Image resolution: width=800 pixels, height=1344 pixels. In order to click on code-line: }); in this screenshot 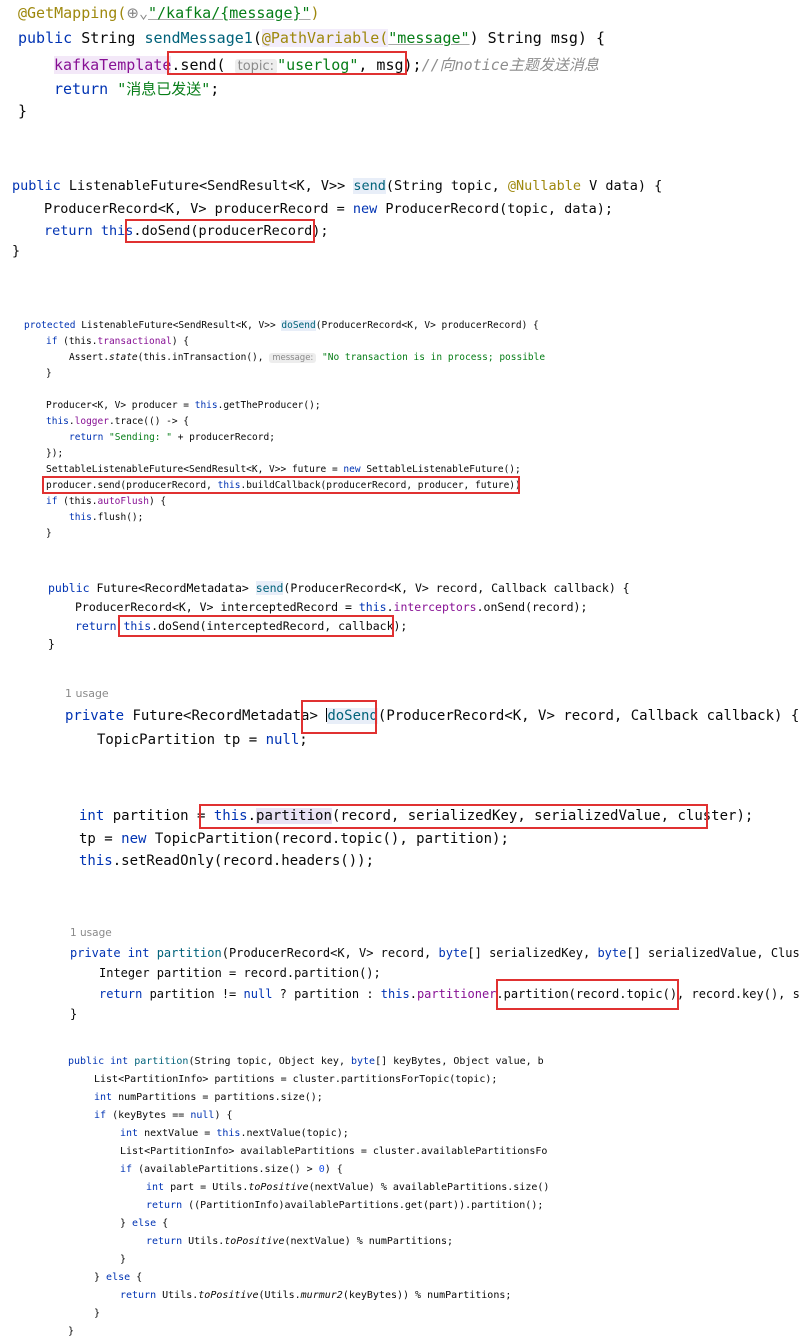, I will do `click(54, 453)`.